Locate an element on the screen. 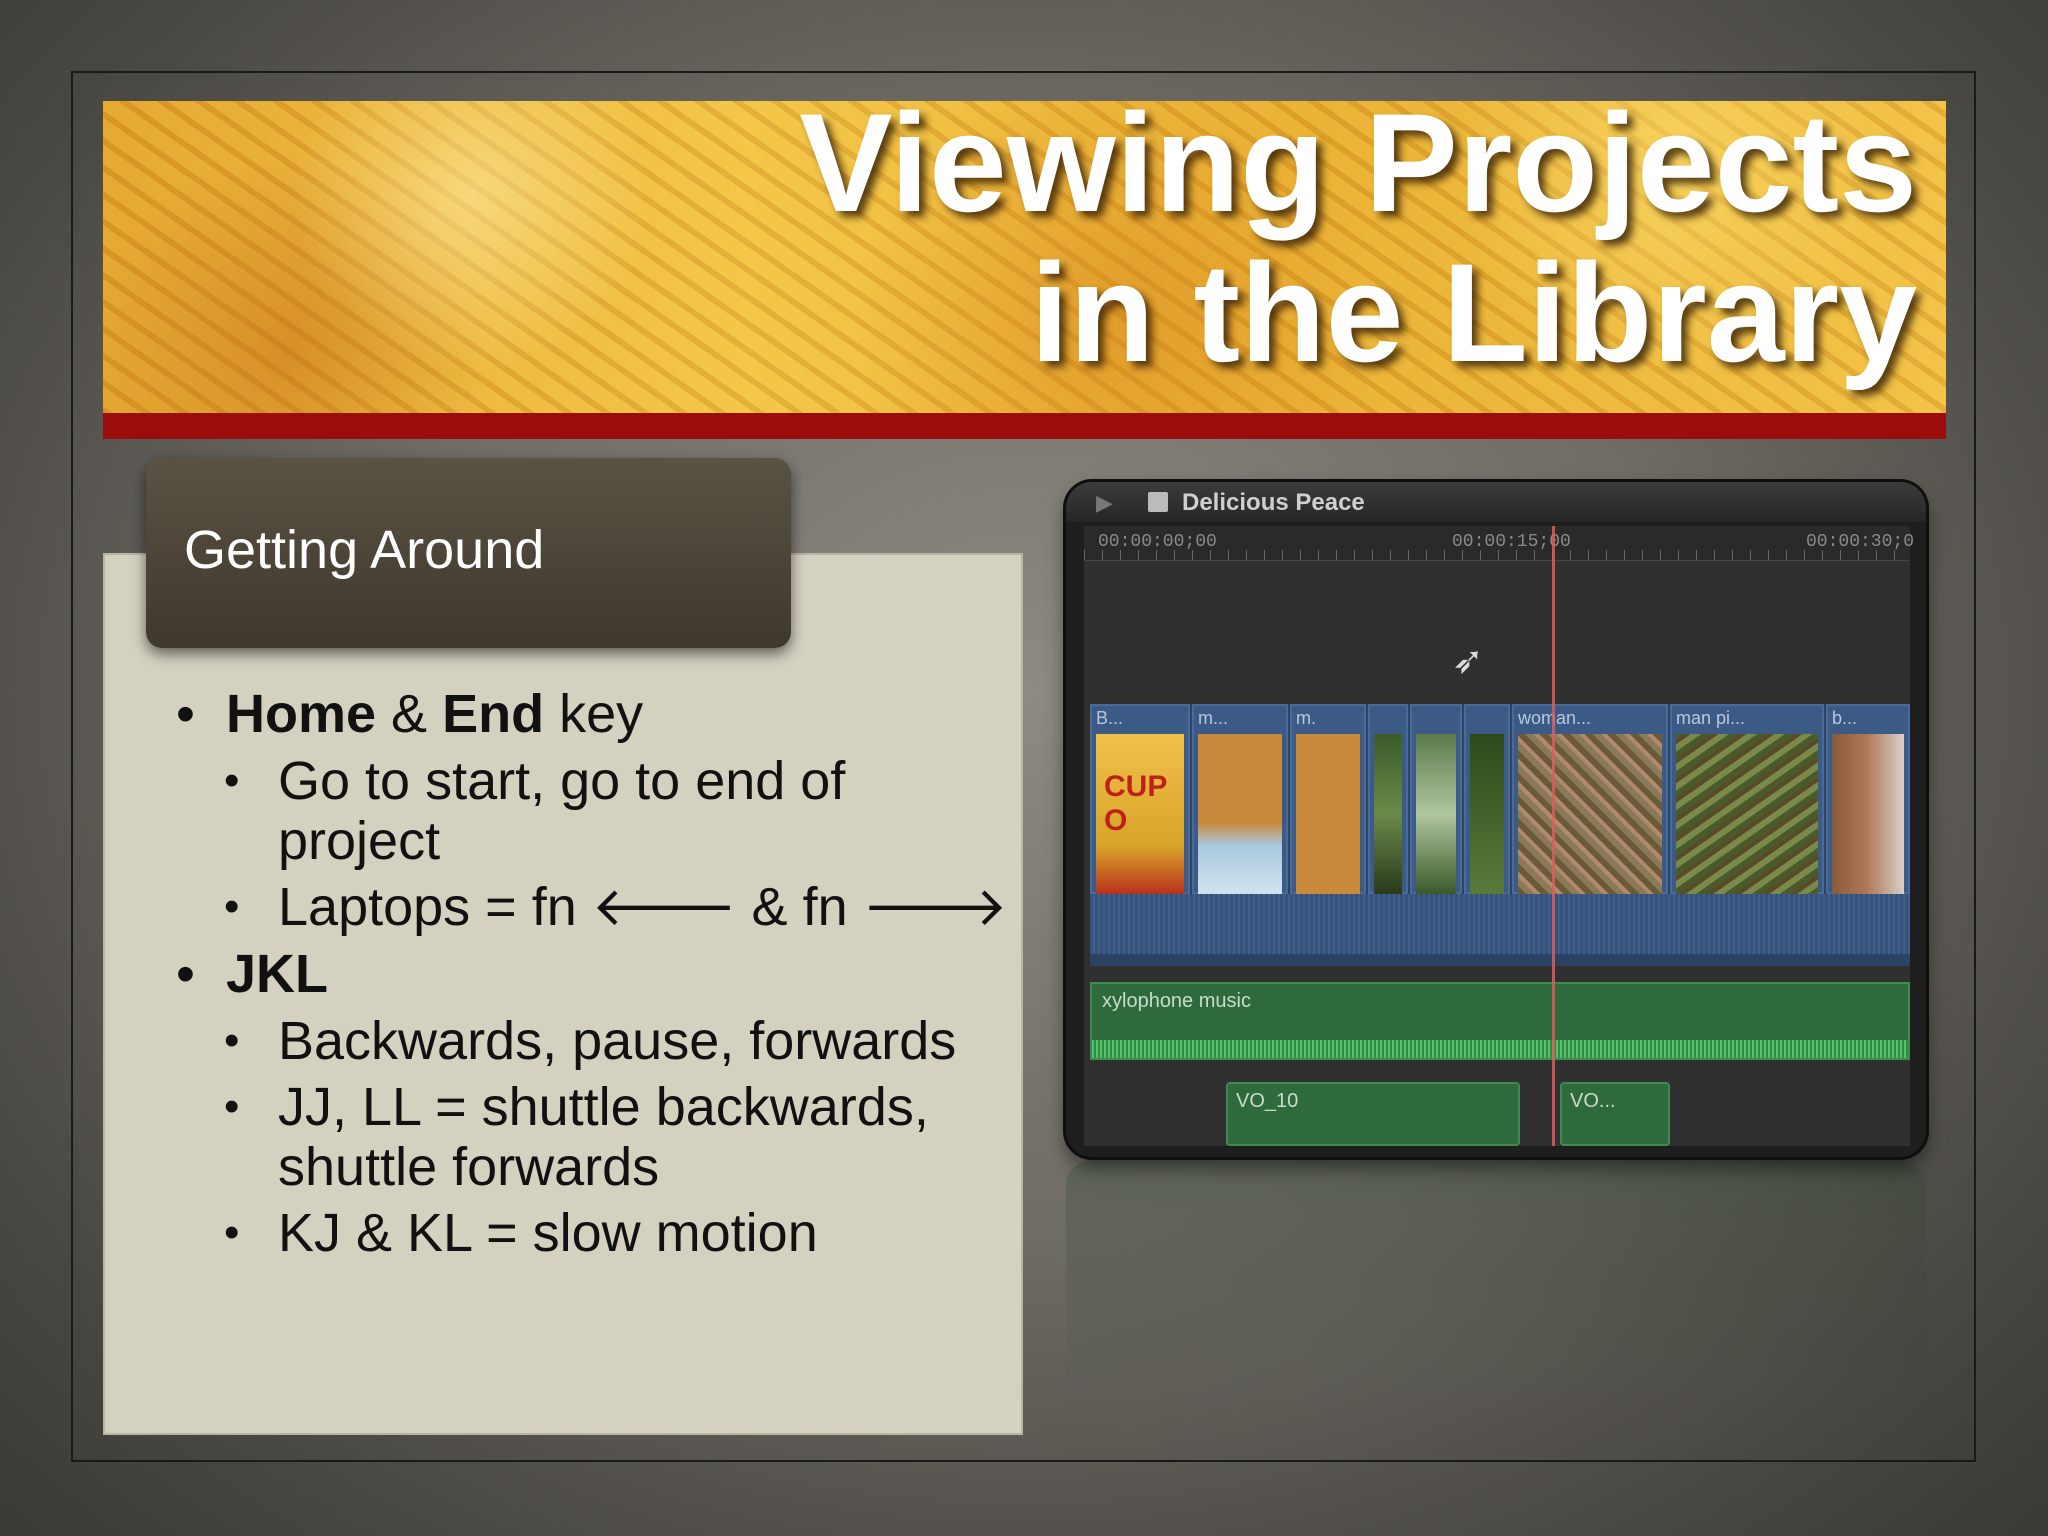 This screenshot has height=1536, width=2048. title-line-1: Viewing Projects is located at coordinates (1358, 162).